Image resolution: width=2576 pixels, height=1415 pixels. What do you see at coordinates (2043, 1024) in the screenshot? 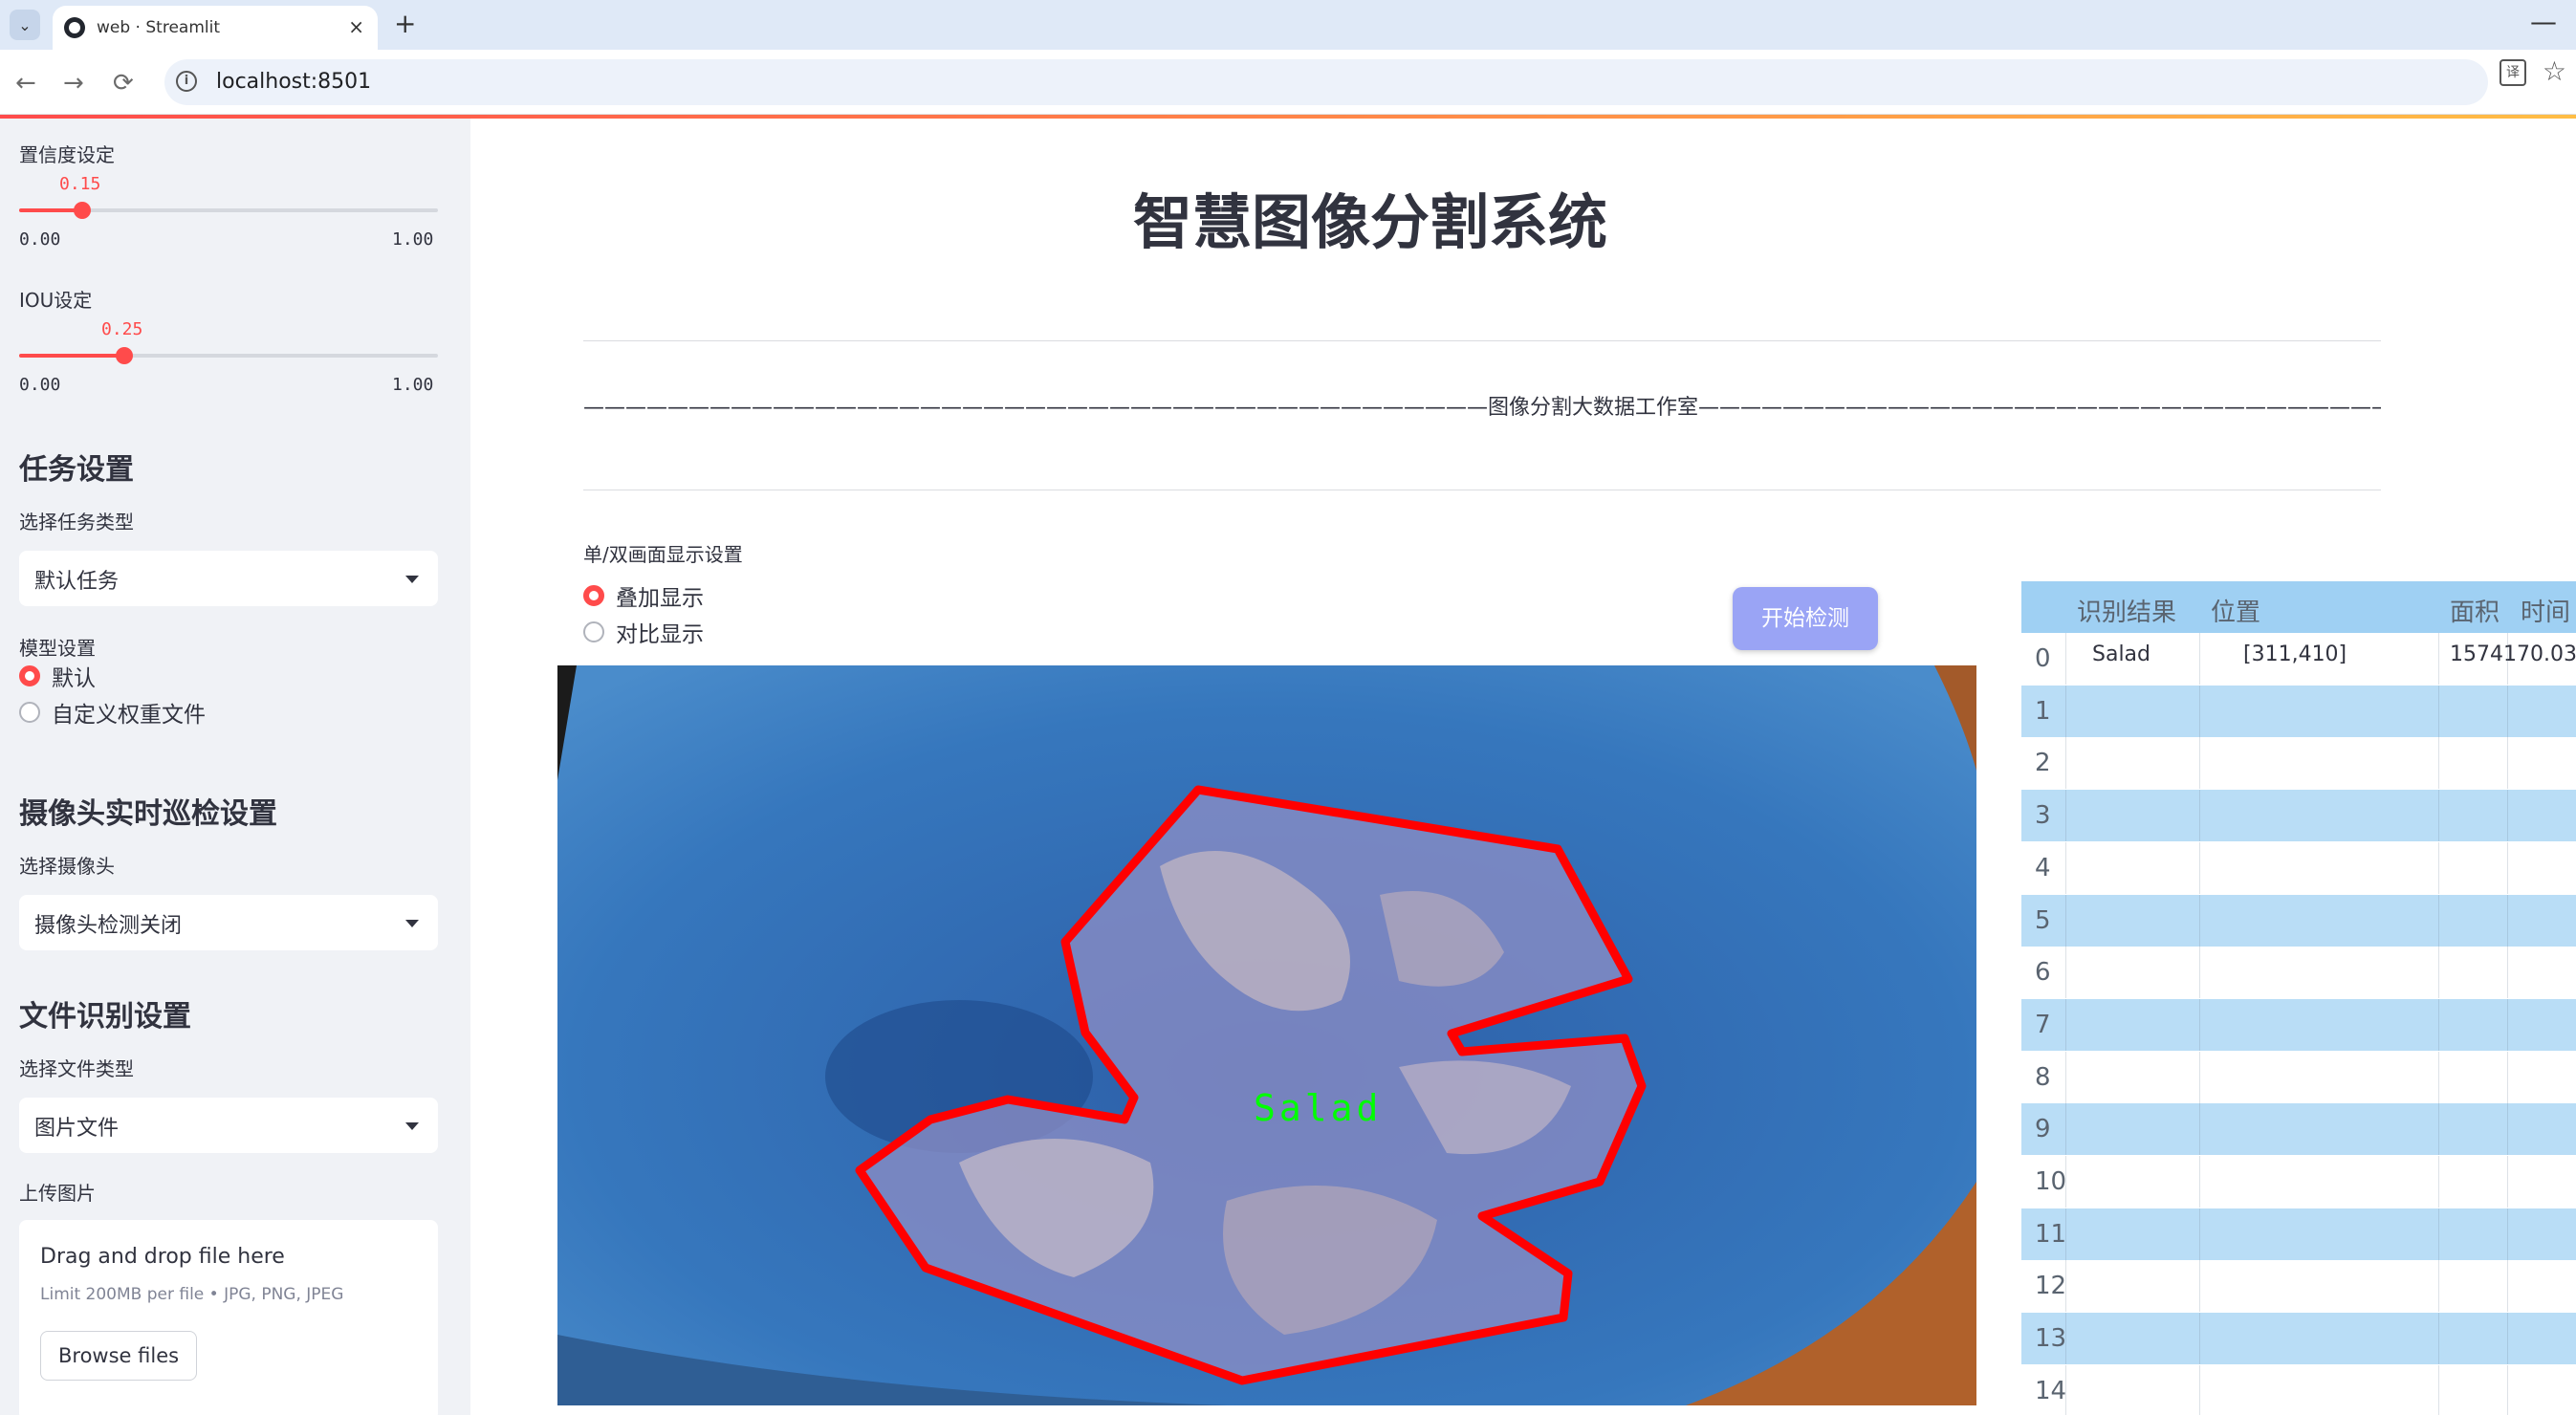
I see `row-index: 7` at bounding box center [2043, 1024].